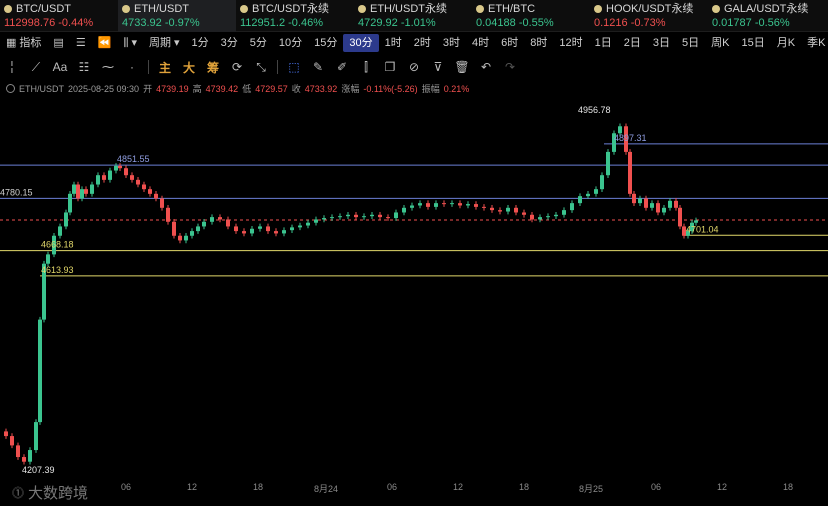 Image resolution: width=828 pixels, height=506 pixels. I want to click on ticker-tab: GALA/USDT永续 0.01787 -0.56%, so click(767, 16).